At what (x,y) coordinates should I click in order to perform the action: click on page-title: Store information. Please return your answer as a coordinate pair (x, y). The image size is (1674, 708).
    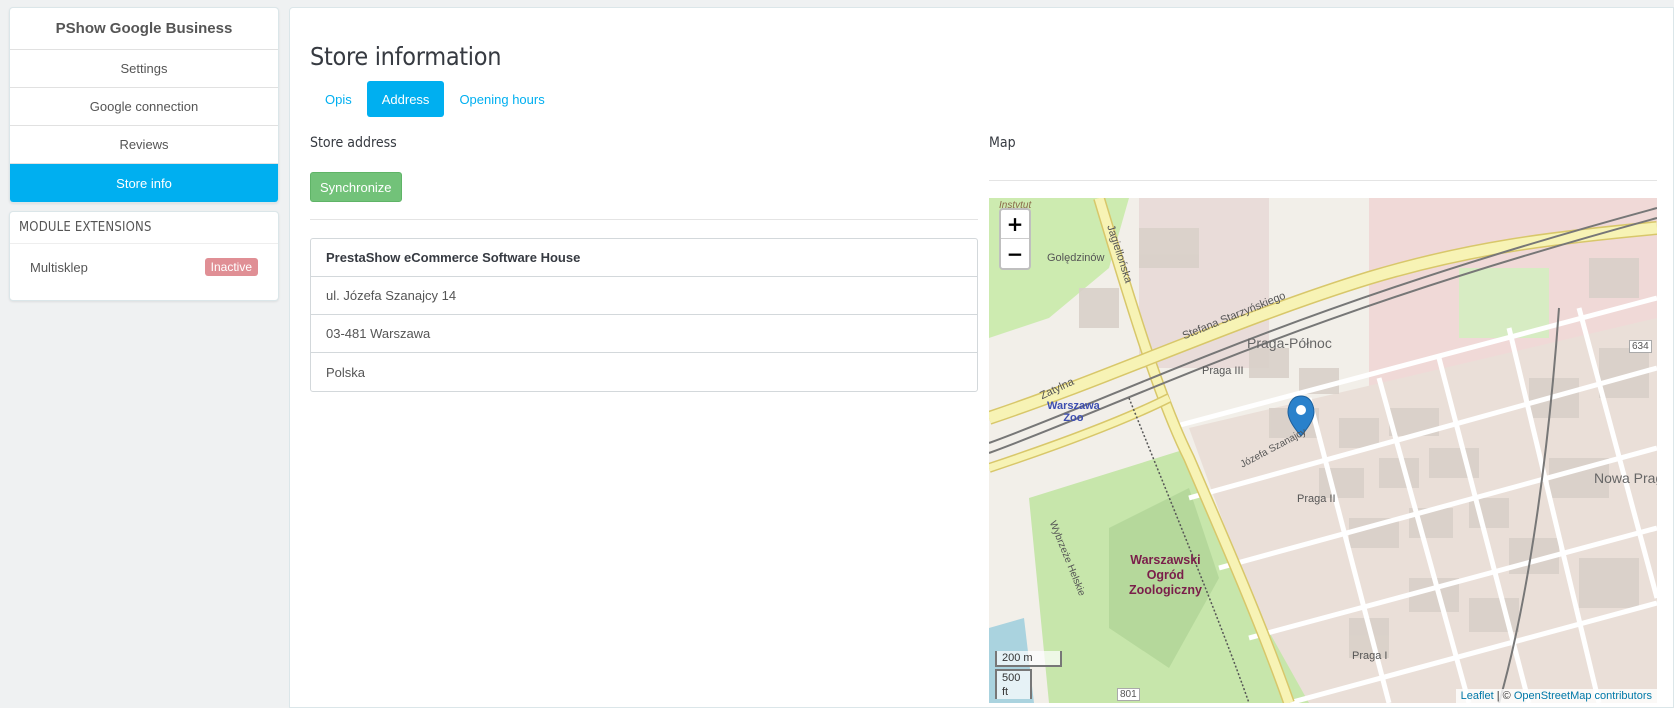
    Looking at the image, I should click on (406, 56).